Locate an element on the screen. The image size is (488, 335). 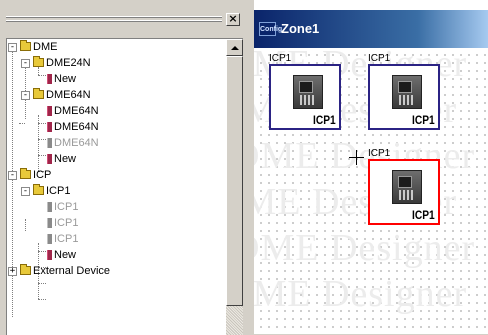
zone-title: Zone1 is located at coordinates (300, 28).